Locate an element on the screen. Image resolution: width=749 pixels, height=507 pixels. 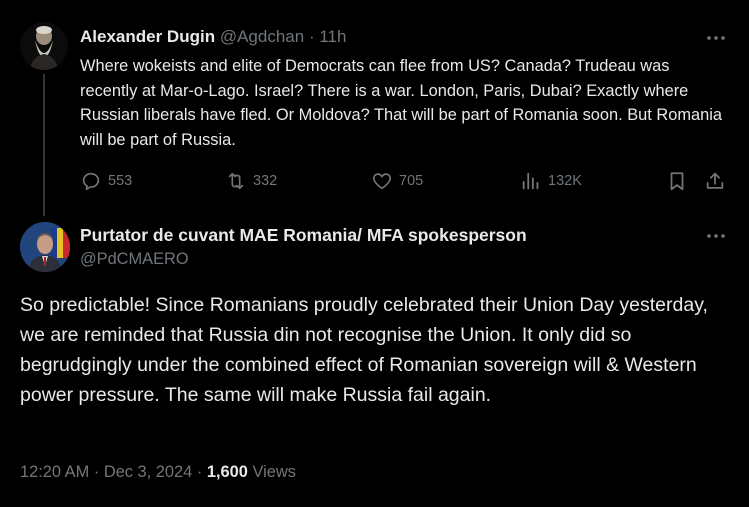
author-handle: @Agdchan is located at coordinates (262, 36).